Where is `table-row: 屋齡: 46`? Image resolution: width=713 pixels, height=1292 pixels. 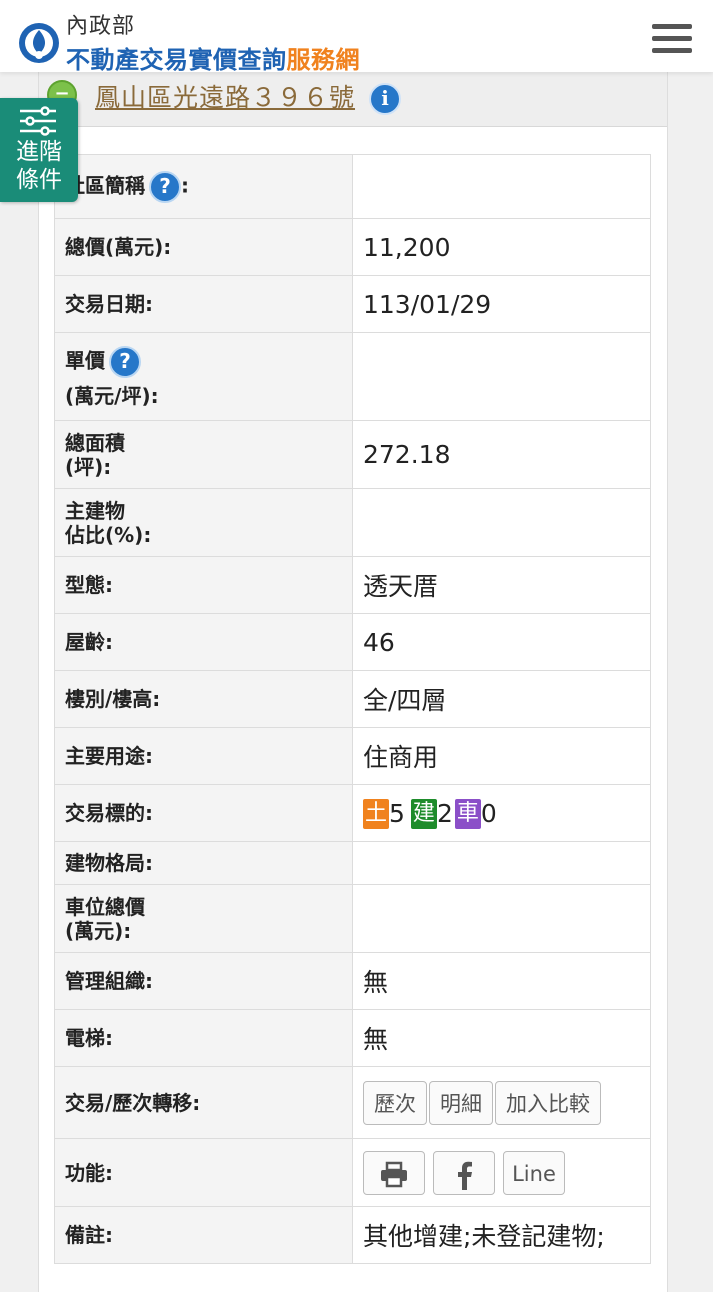 table-row: 屋齡: 46 is located at coordinates (352, 642).